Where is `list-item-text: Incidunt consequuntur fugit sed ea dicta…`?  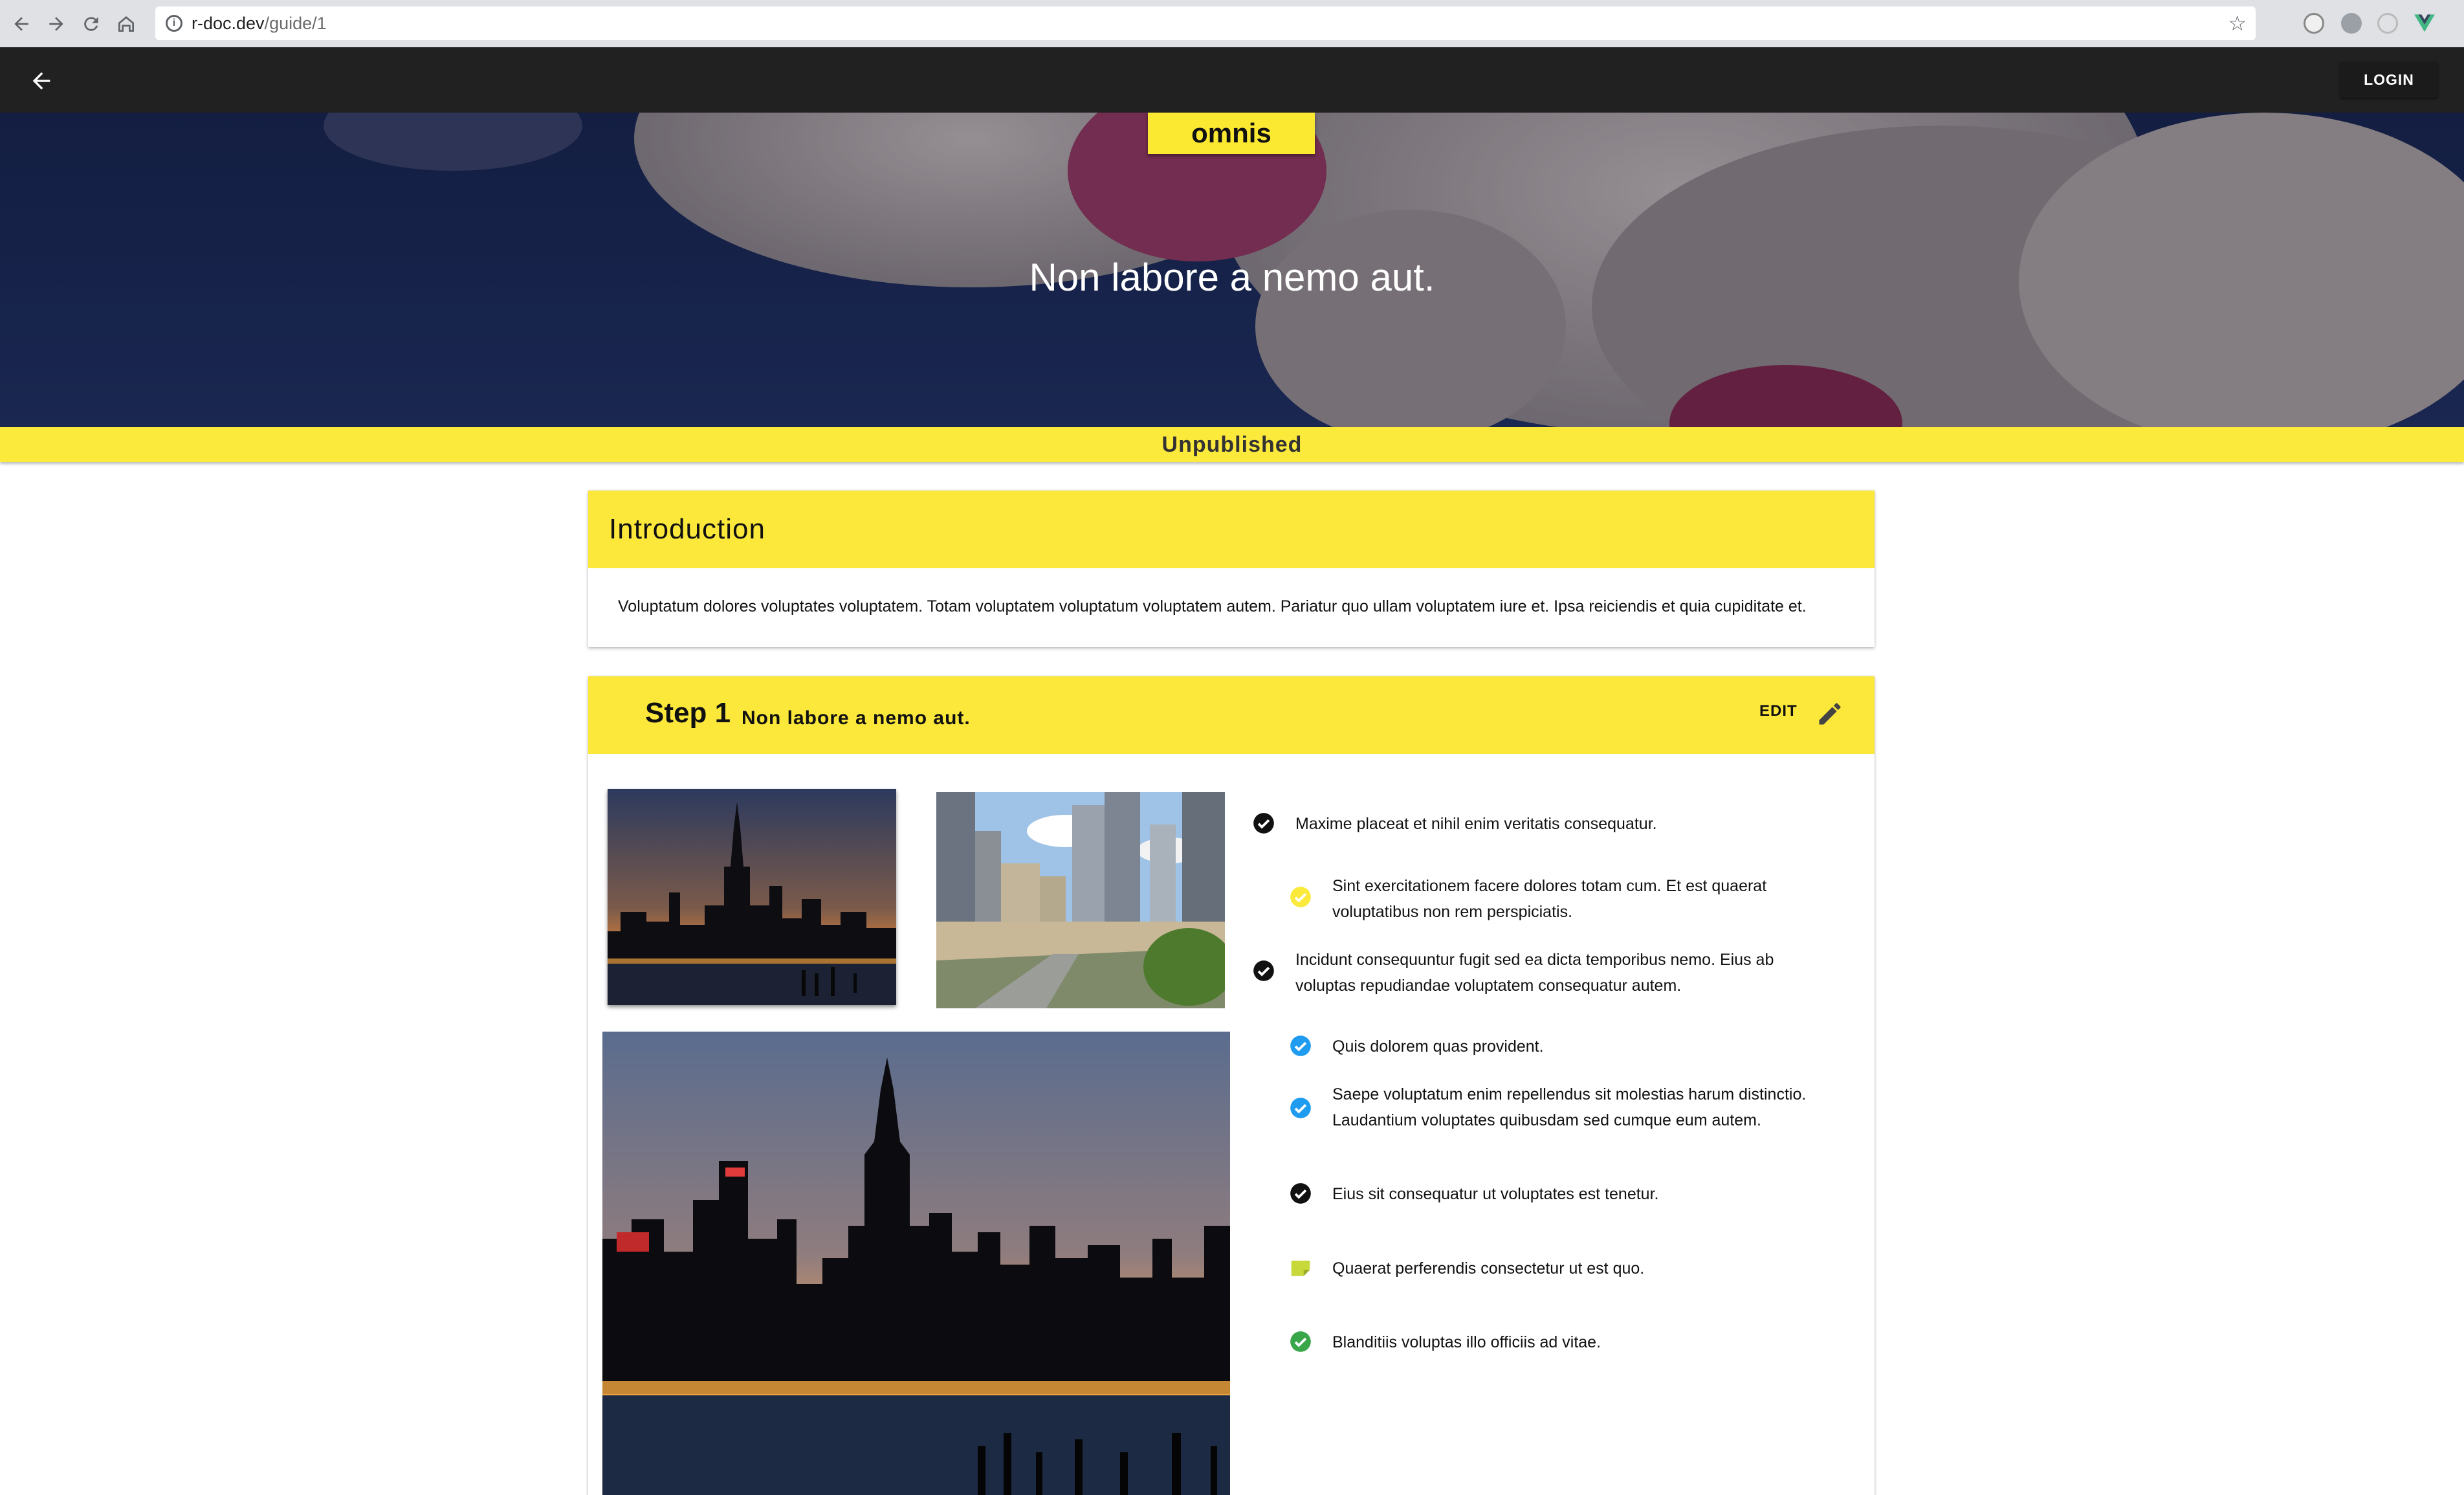
list-item-text: Incidunt consequuntur fugit sed ea dicta… is located at coordinates (1534, 973).